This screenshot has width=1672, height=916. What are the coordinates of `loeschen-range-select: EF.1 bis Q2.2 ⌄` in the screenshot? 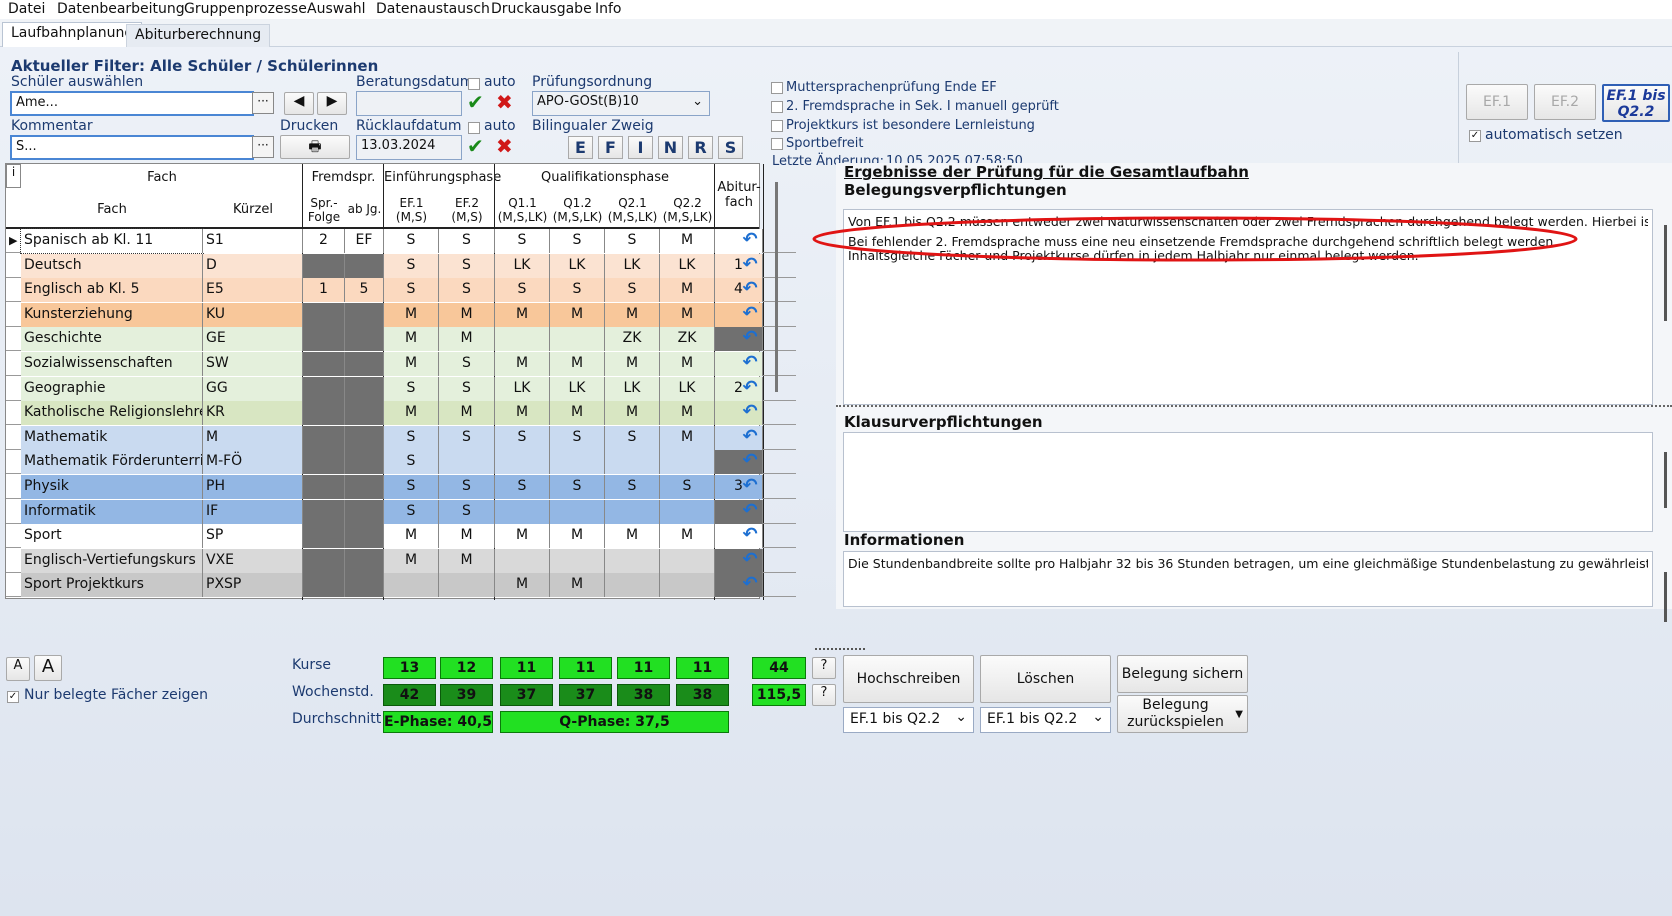 It's located at (1045, 720).